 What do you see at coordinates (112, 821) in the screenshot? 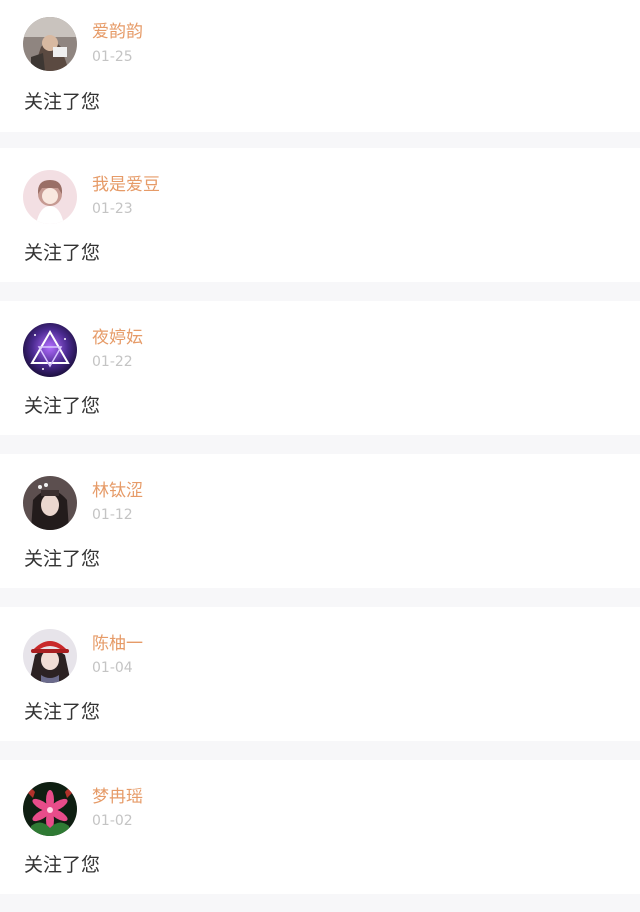
I see `notification-date: 01-02` at bounding box center [112, 821].